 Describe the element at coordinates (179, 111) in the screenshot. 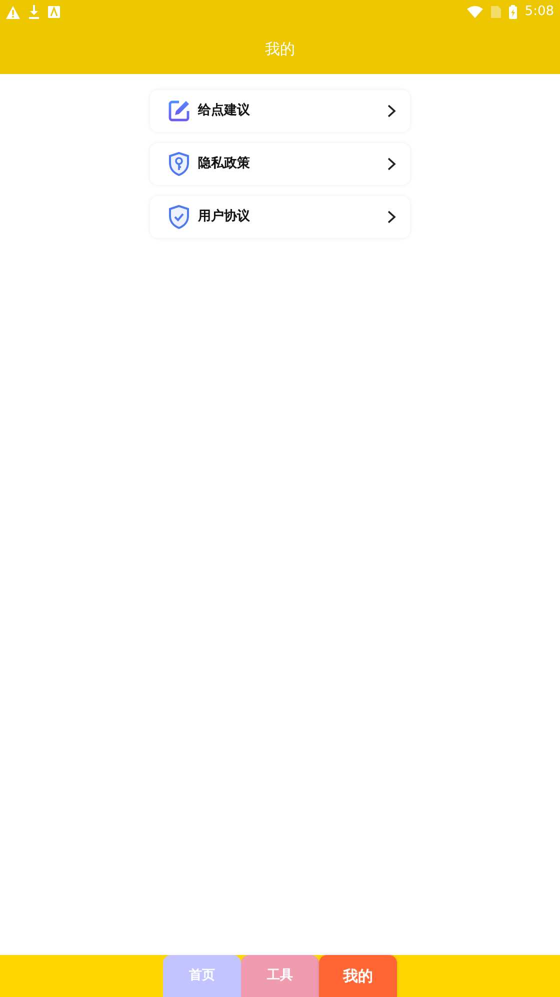

I see `edit-icon` at that location.